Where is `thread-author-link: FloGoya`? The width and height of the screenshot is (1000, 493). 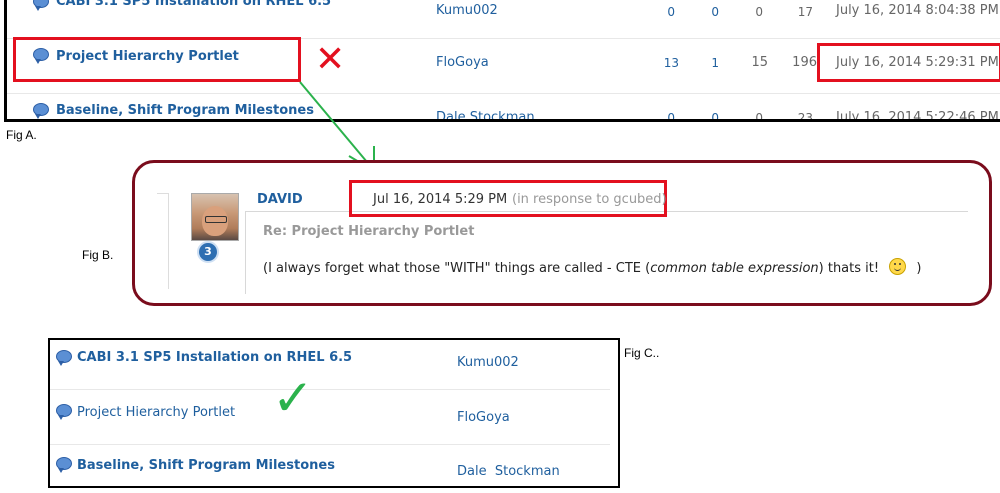 thread-author-link: FloGoya is located at coordinates (483, 417).